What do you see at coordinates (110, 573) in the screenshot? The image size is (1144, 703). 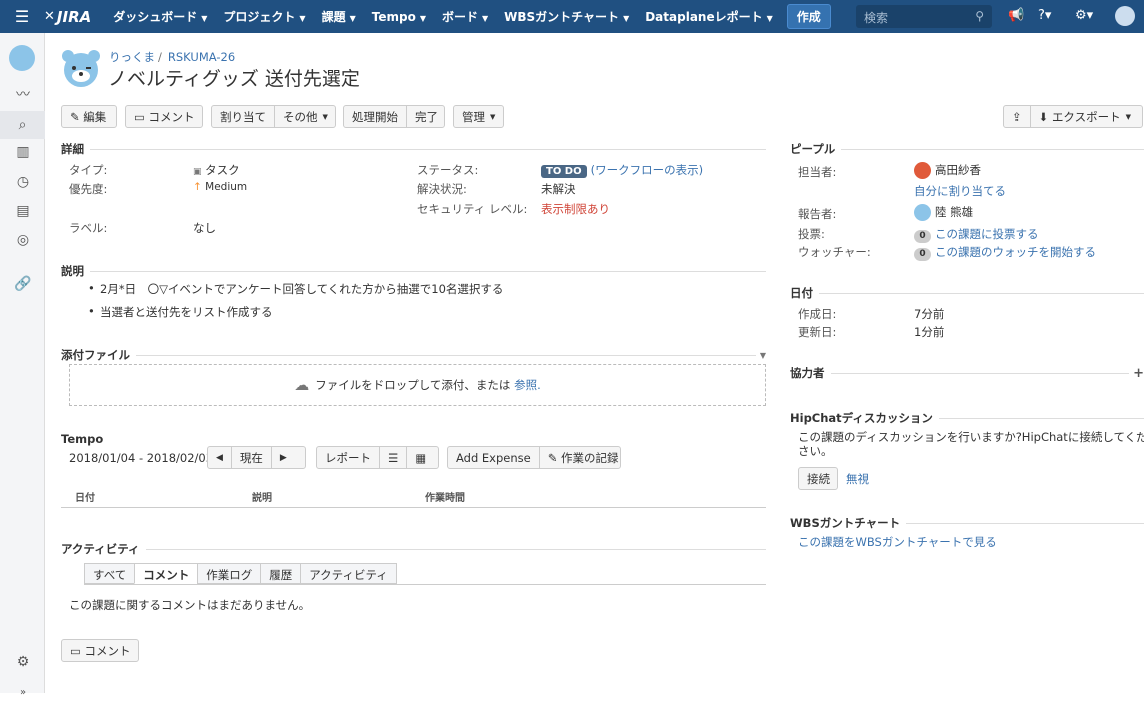 I see `tab-all: すべて` at bounding box center [110, 573].